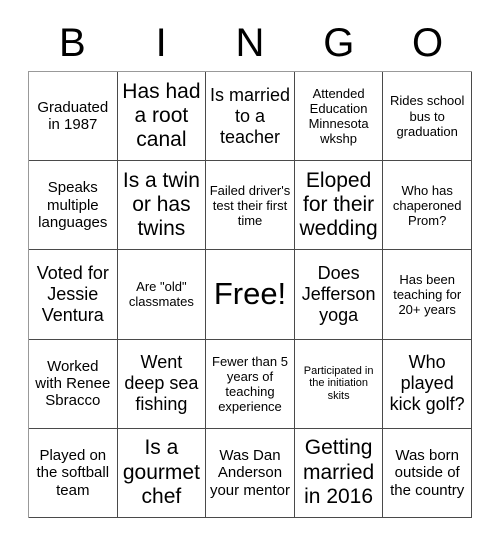 The image size is (500, 544). I want to click on bingo-cell: Is married to a teacher, so click(250, 117).